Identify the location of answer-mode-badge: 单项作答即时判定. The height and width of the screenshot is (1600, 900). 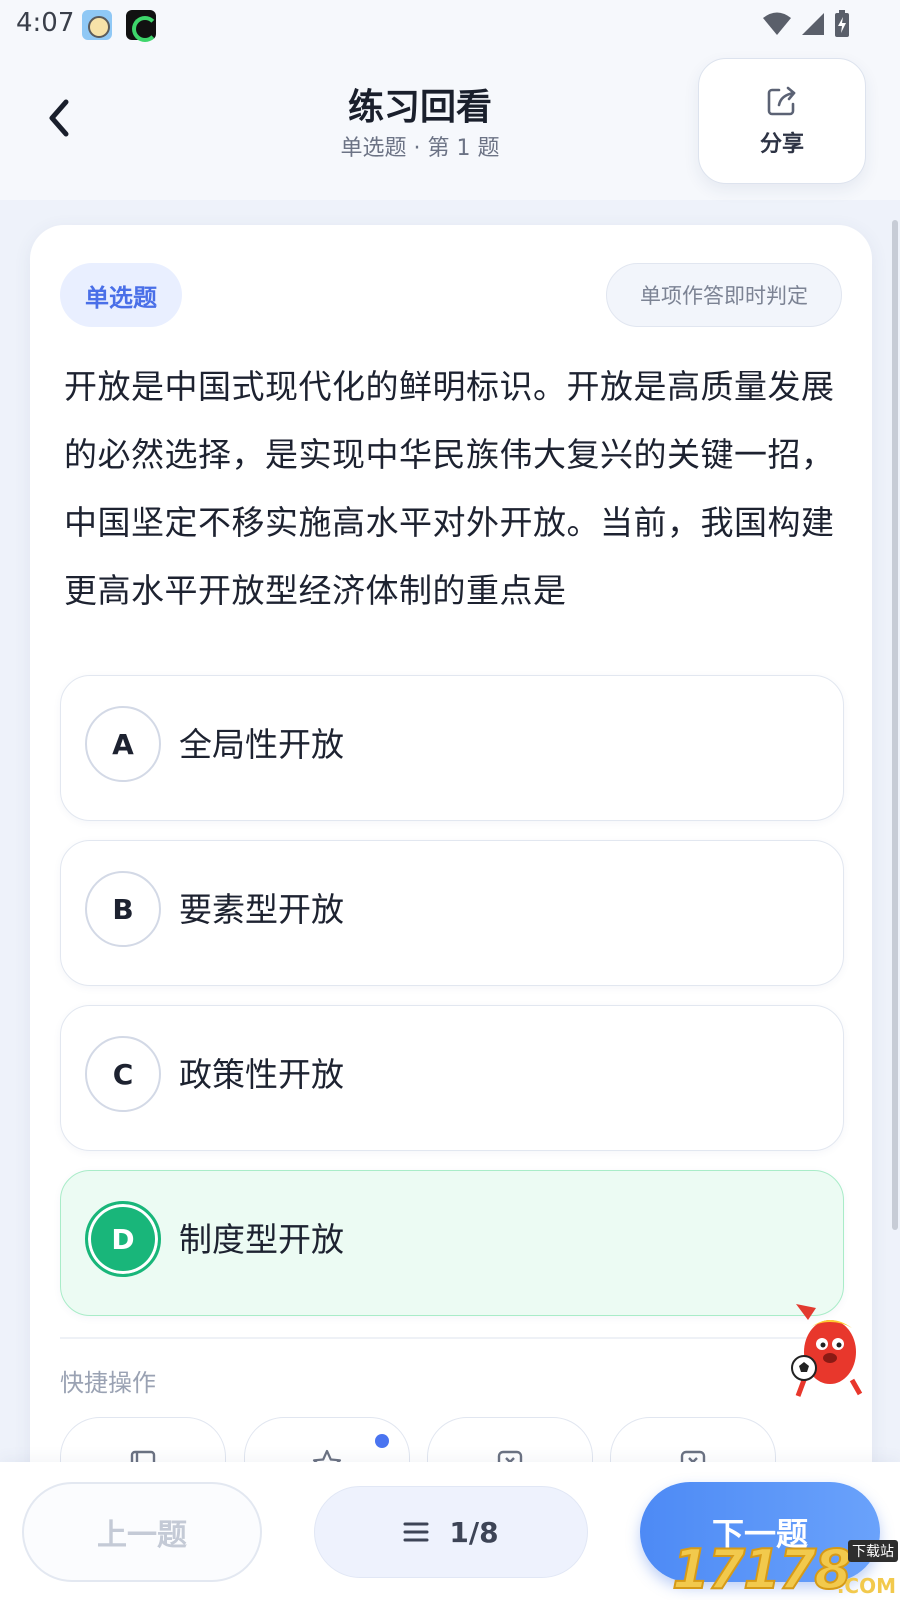
(724, 295).